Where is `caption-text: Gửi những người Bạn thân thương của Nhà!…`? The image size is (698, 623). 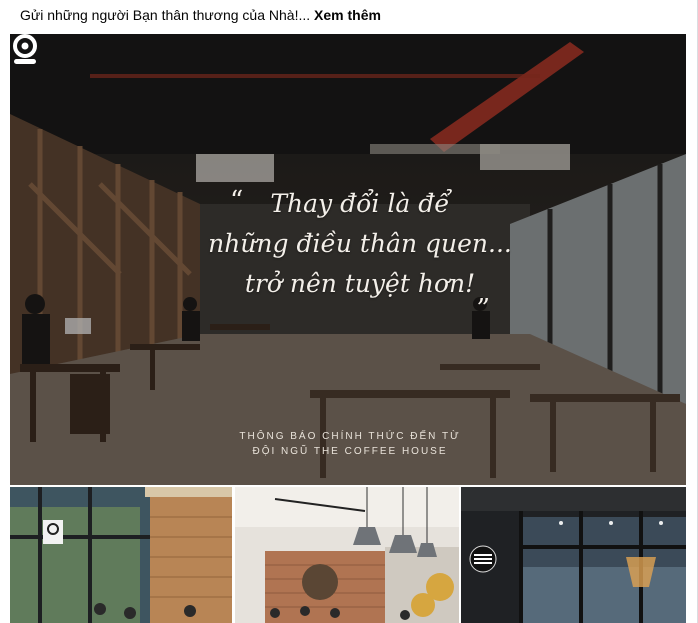
caption-text: Gửi những người Bạn thân thương của Nhà!… is located at coordinates (165, 15).